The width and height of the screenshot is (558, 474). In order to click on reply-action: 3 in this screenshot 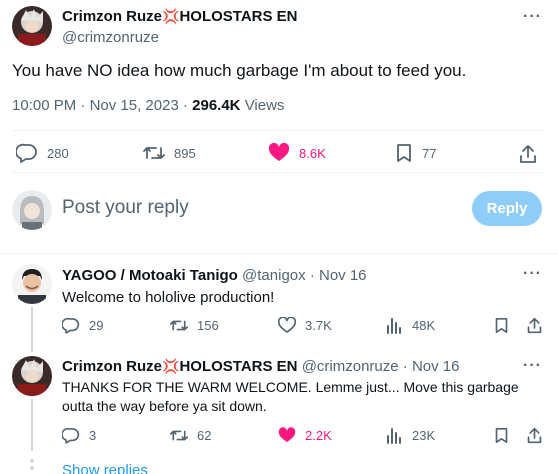, I will do `click(79, 435)`.